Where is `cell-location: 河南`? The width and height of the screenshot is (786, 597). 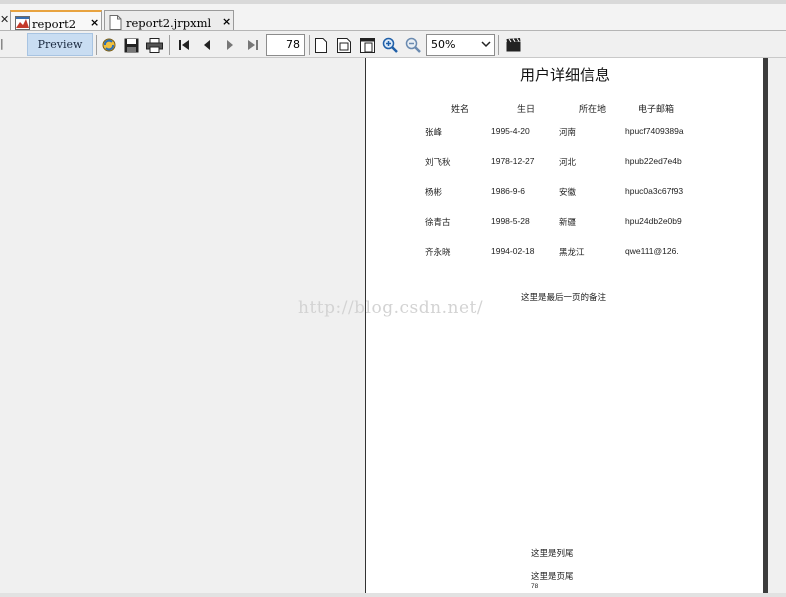 cell-location: 河南 is located at coordinates (568, 133).